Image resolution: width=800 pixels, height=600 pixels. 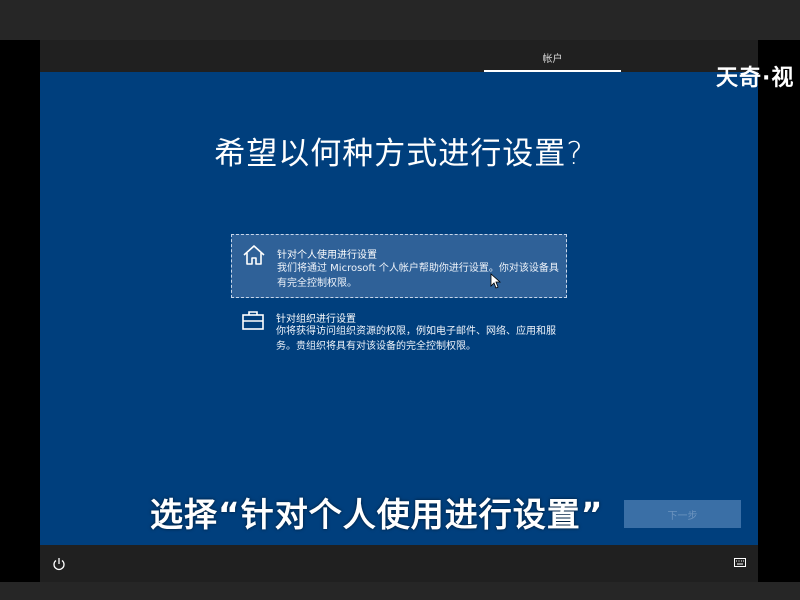 I want to click on video-left-band, so click(x=20, y=311).